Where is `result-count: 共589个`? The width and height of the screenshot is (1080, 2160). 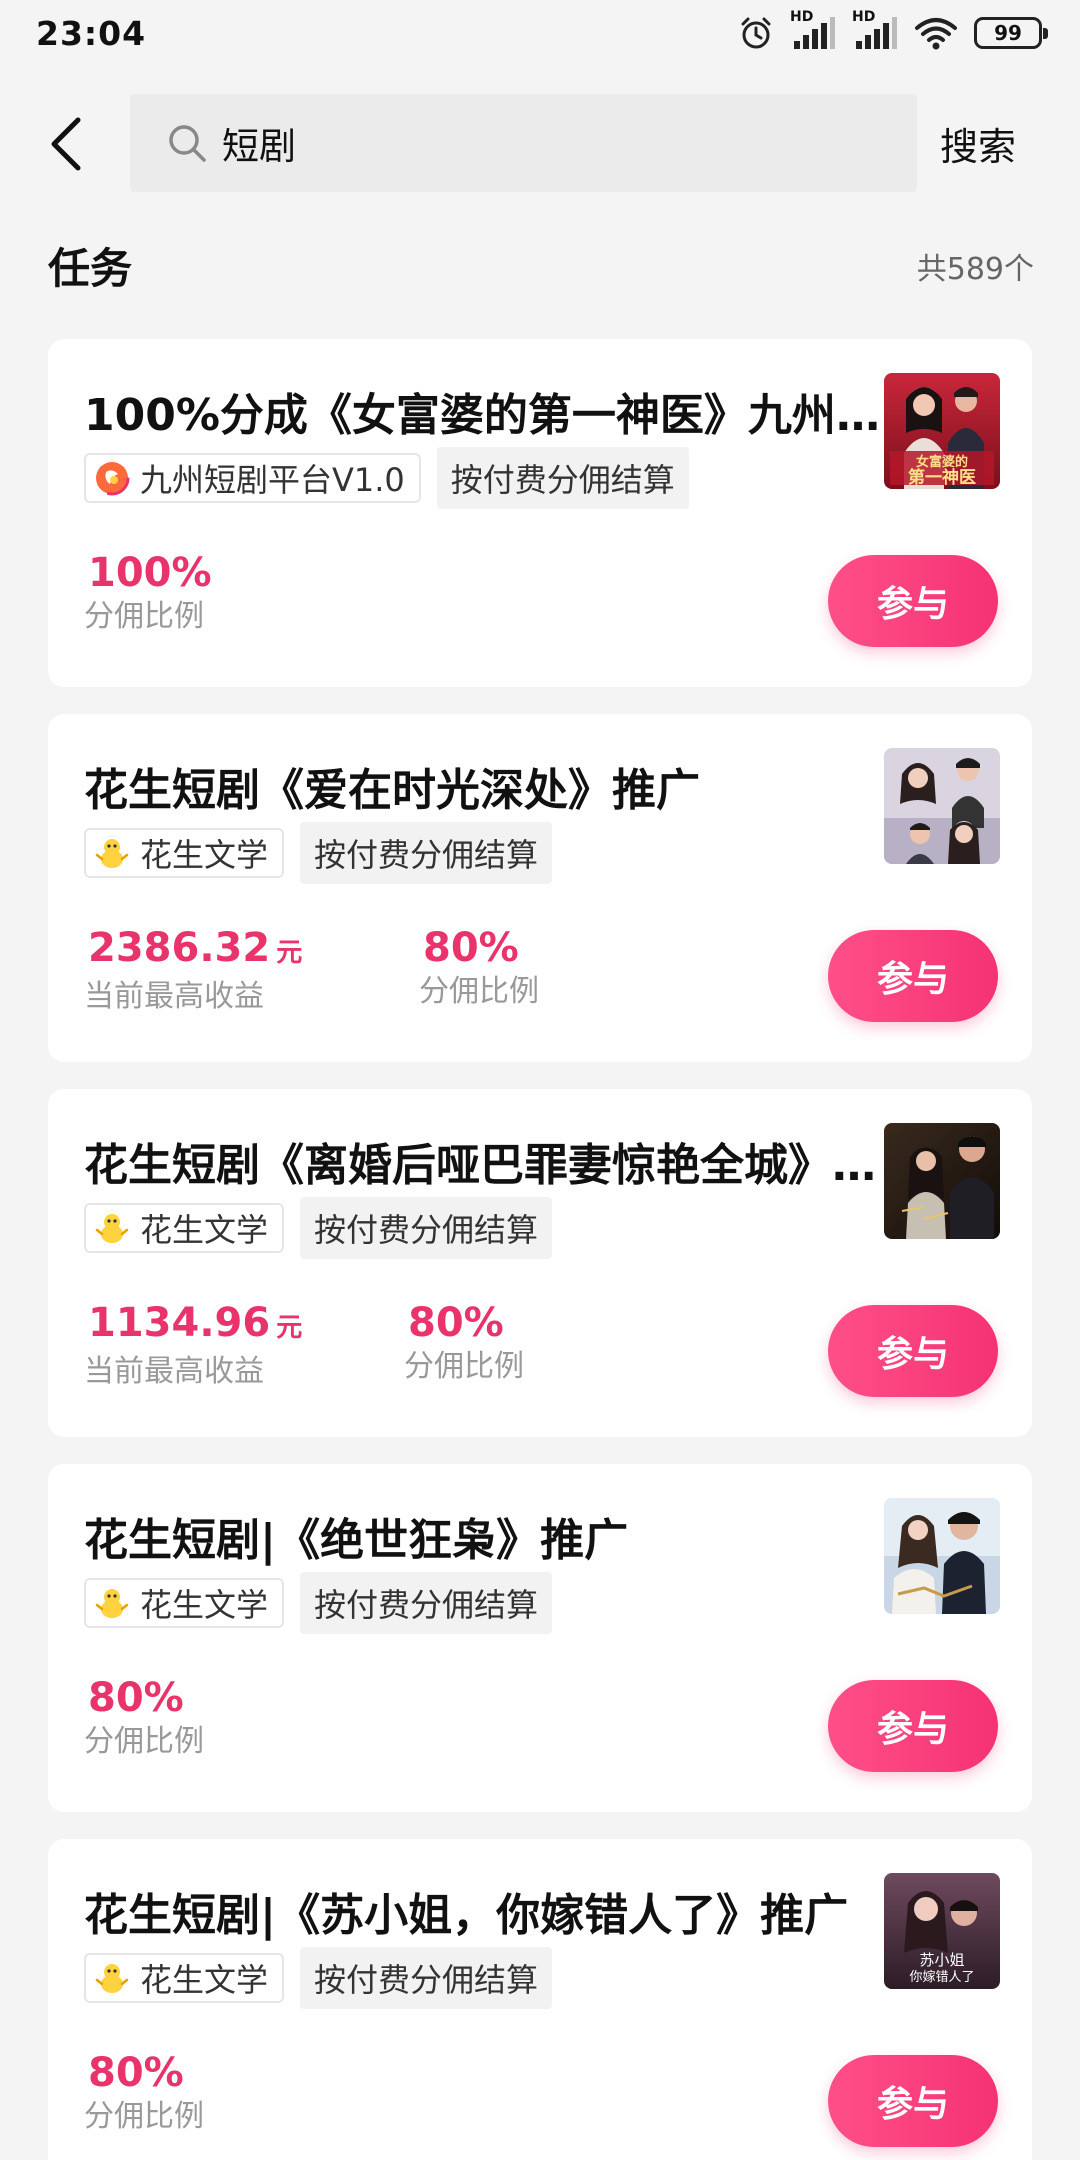 result-count: 共589个 is located at coordinates (975, 269).